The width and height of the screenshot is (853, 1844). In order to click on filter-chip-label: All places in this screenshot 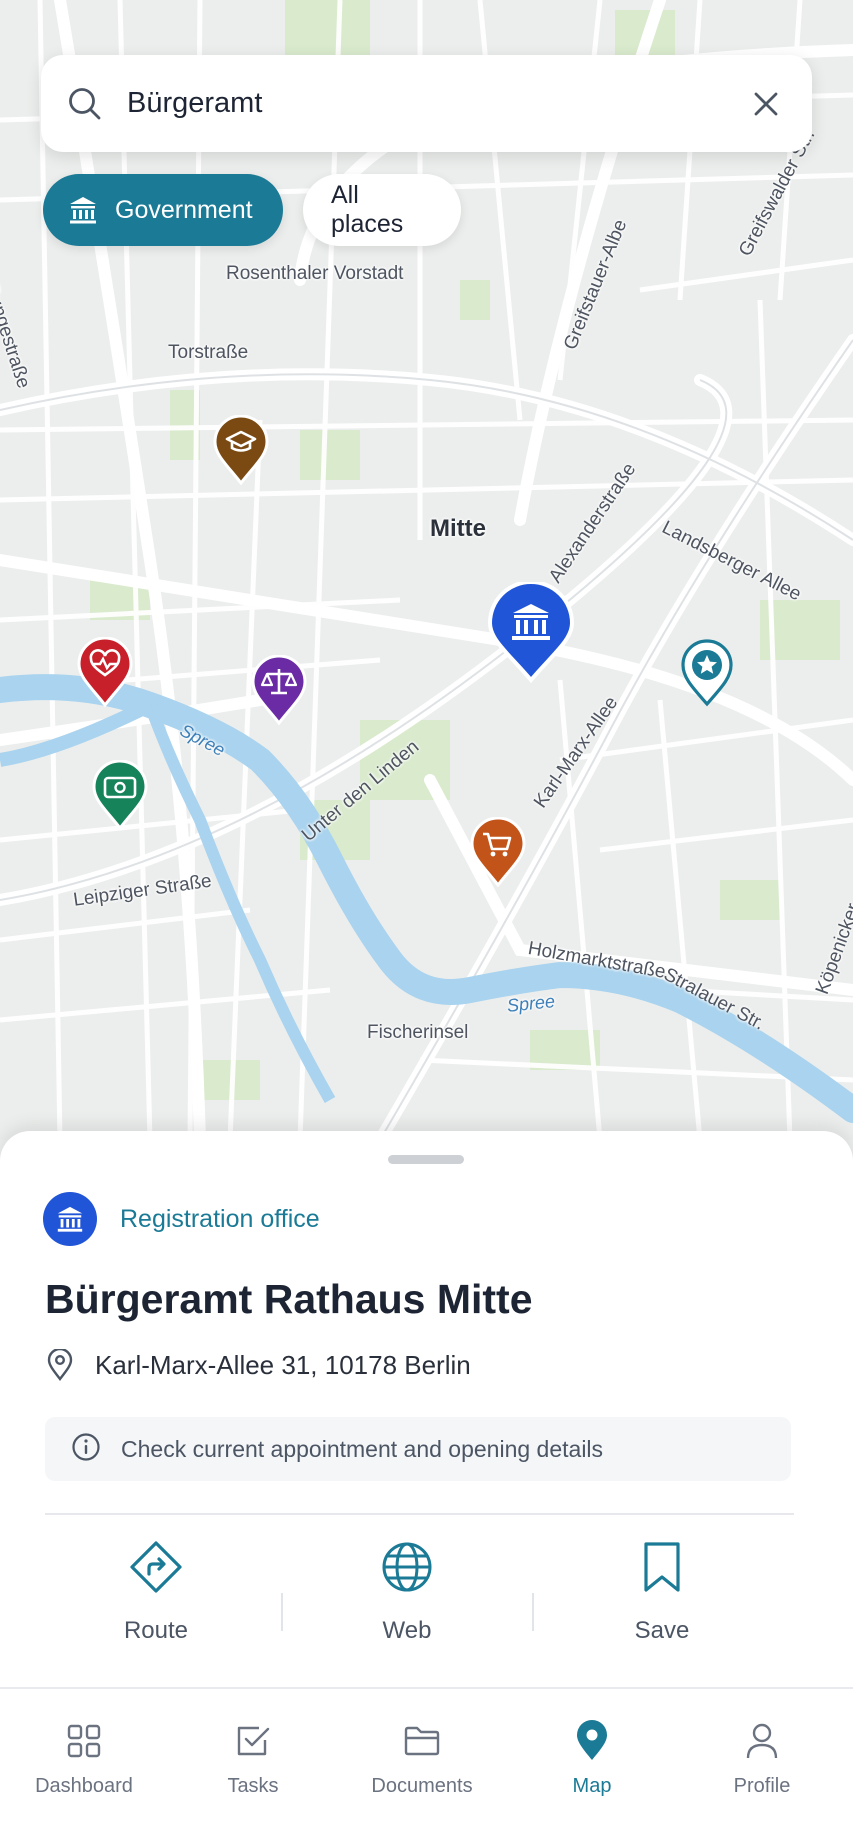, I will do `click(367, 209)`.